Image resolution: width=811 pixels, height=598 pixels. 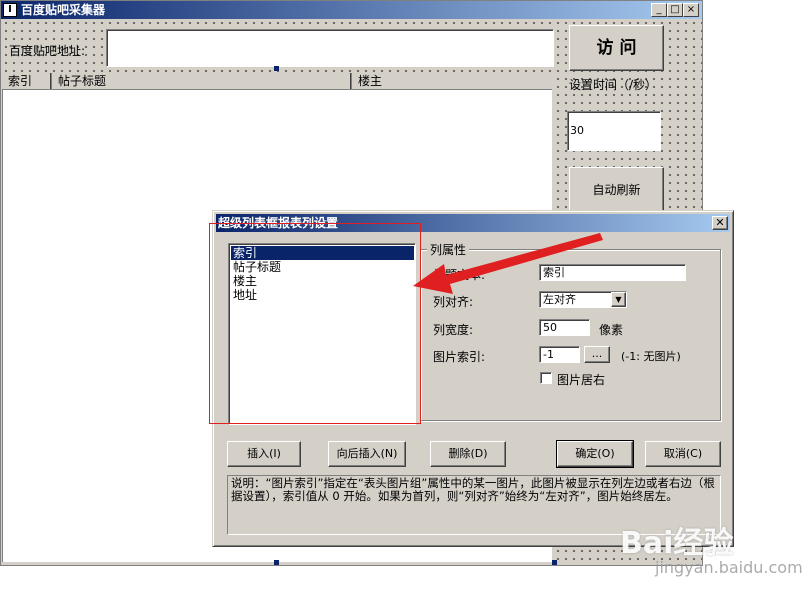 What do you see at coordinates (729, 567) in the screenshot?
I see `watermark-url: jingyan.baidu.com` at bounding box center [729, 567].